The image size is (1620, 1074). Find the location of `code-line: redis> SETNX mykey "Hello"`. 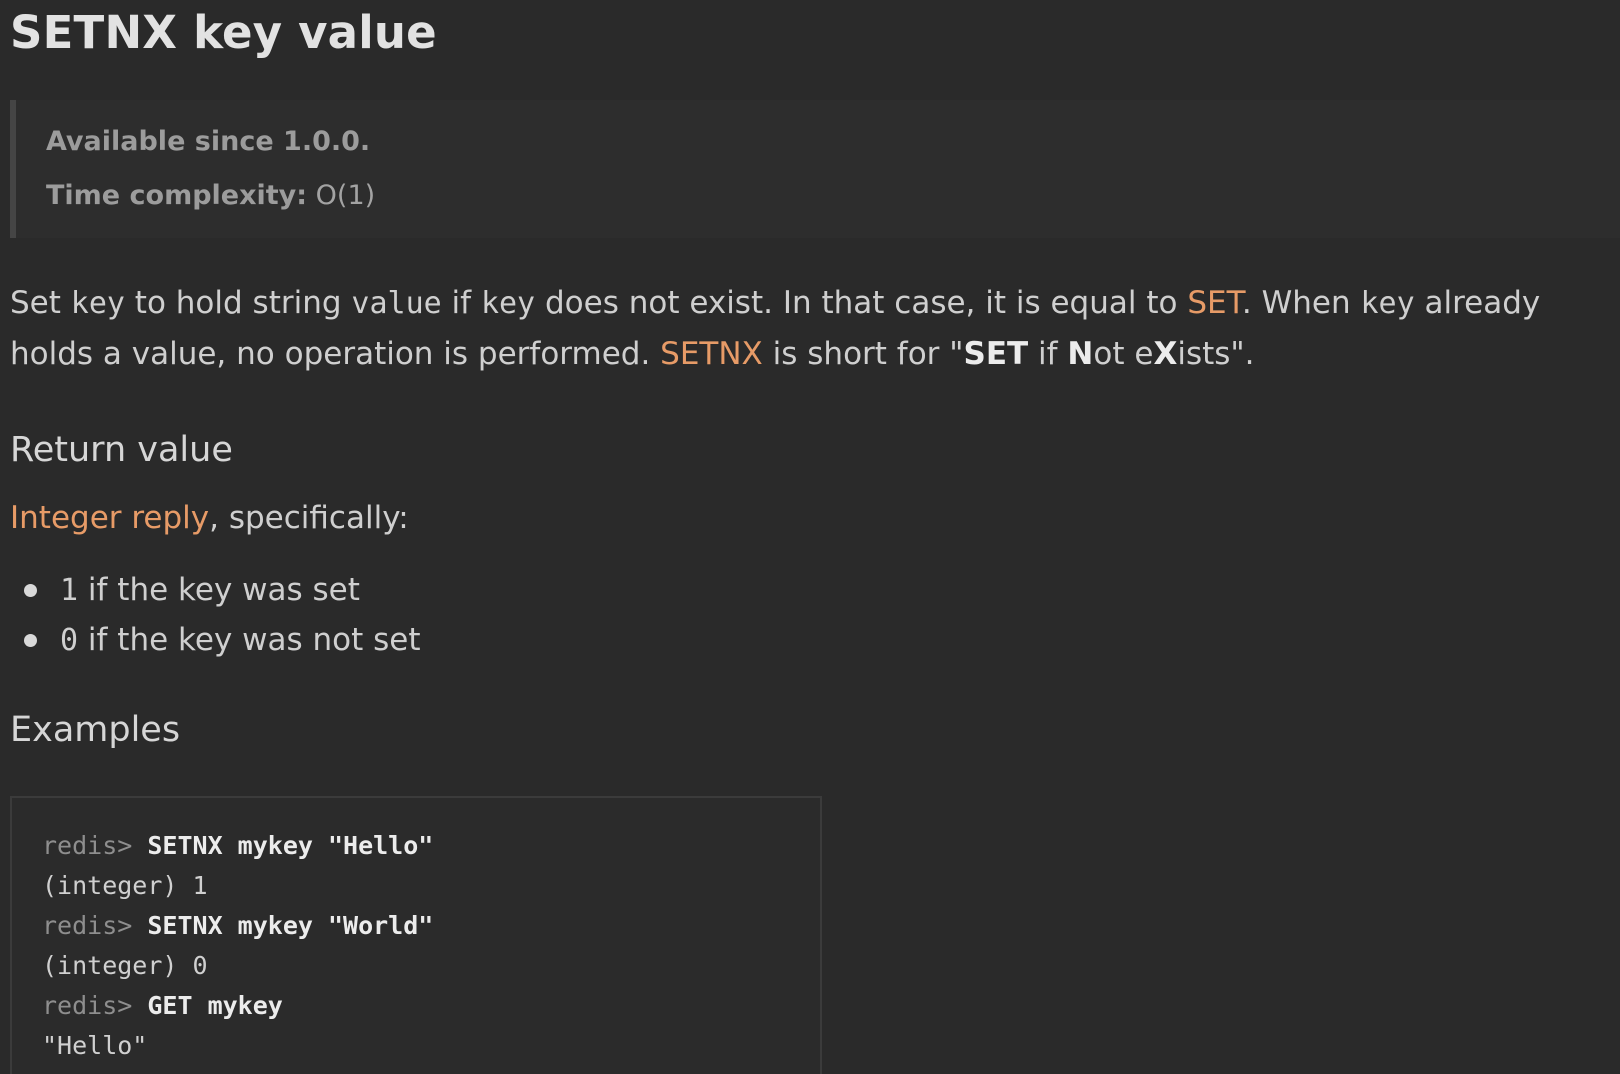

code-line: redis> SETNX mykey "Hello" is located at coordinates (431, 846).